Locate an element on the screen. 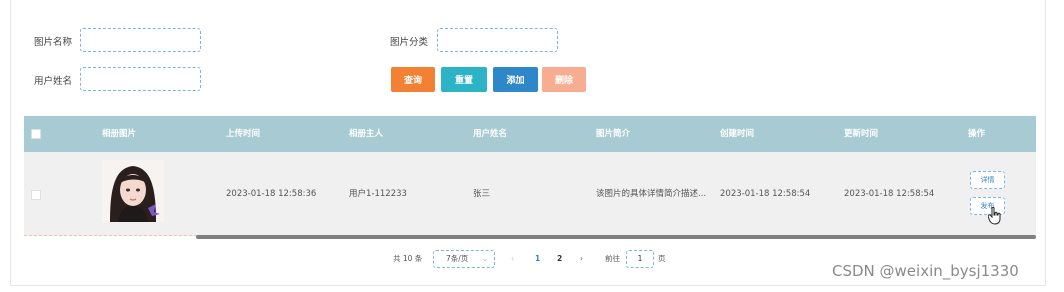 The image size is (1064, 292). col-album-owner: 相册主人 is located at coordinates (366, 134).